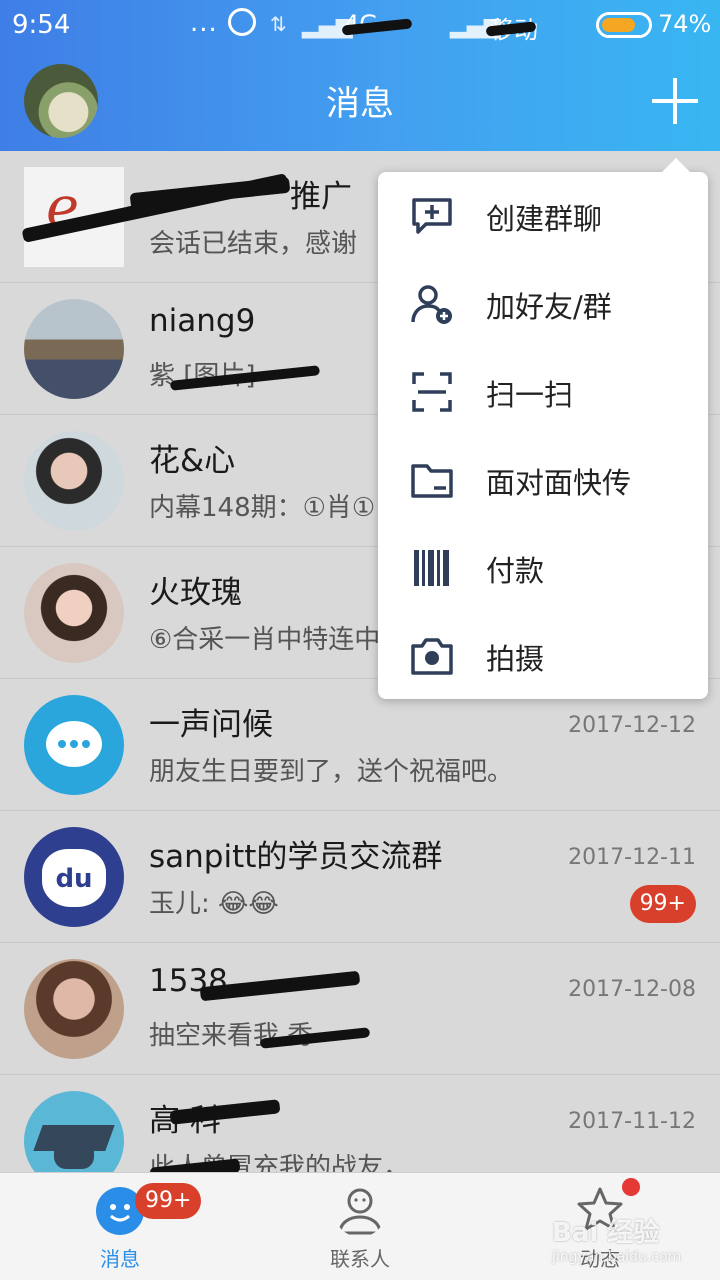  I want to click on camera-icon, so click(432, 656).